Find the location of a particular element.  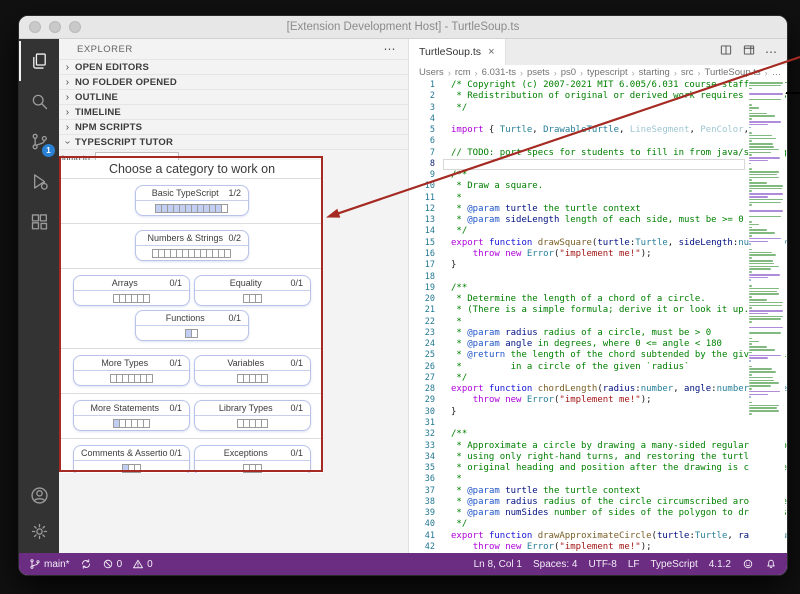

minimize-window-button is located at coordinates (55, 27).